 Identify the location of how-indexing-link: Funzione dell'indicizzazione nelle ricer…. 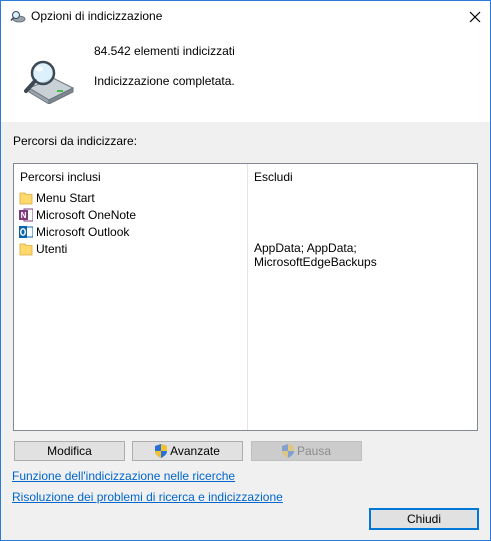
(123, 476).